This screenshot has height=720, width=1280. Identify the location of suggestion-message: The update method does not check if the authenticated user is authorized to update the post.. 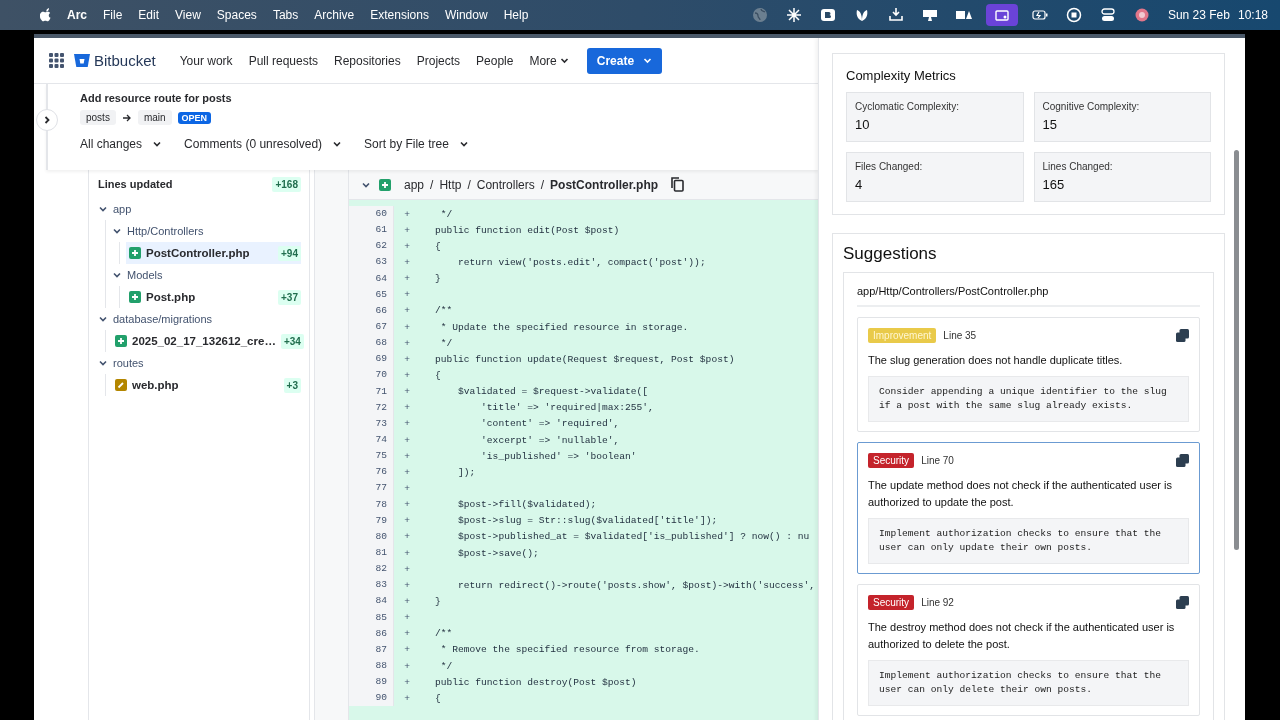
(1020, 494).